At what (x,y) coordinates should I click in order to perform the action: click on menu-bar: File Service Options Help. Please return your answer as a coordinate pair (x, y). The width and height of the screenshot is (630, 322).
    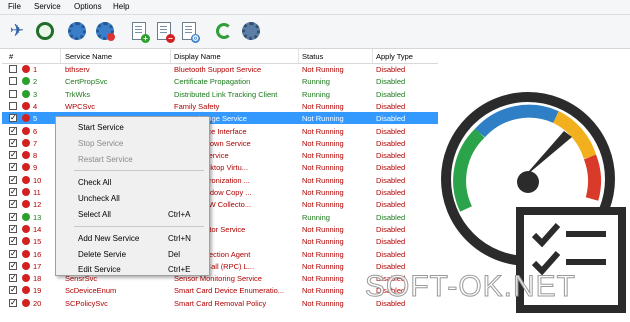
    Looking at the image, I should click on (315, 7).